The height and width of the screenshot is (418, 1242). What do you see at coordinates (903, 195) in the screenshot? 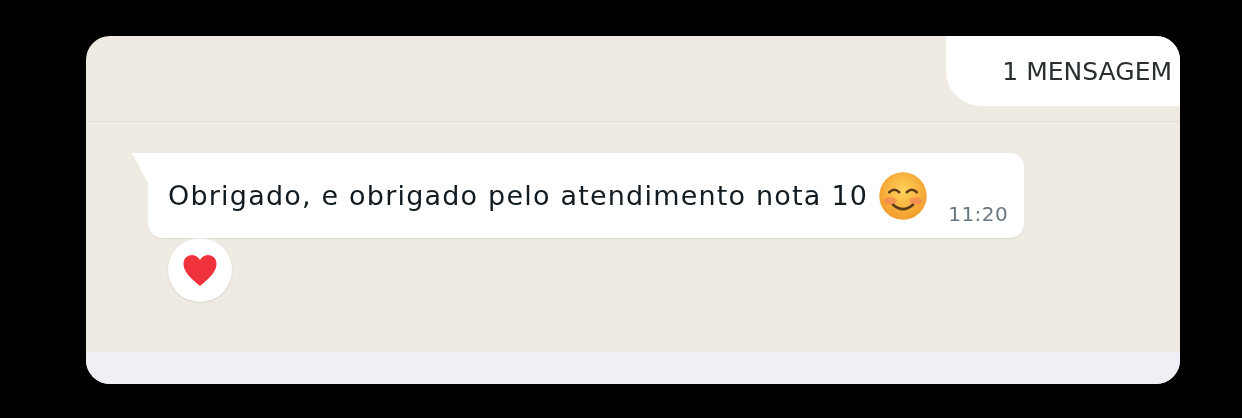
I see `smiling-face-icon` at bounding box center [903, 195].